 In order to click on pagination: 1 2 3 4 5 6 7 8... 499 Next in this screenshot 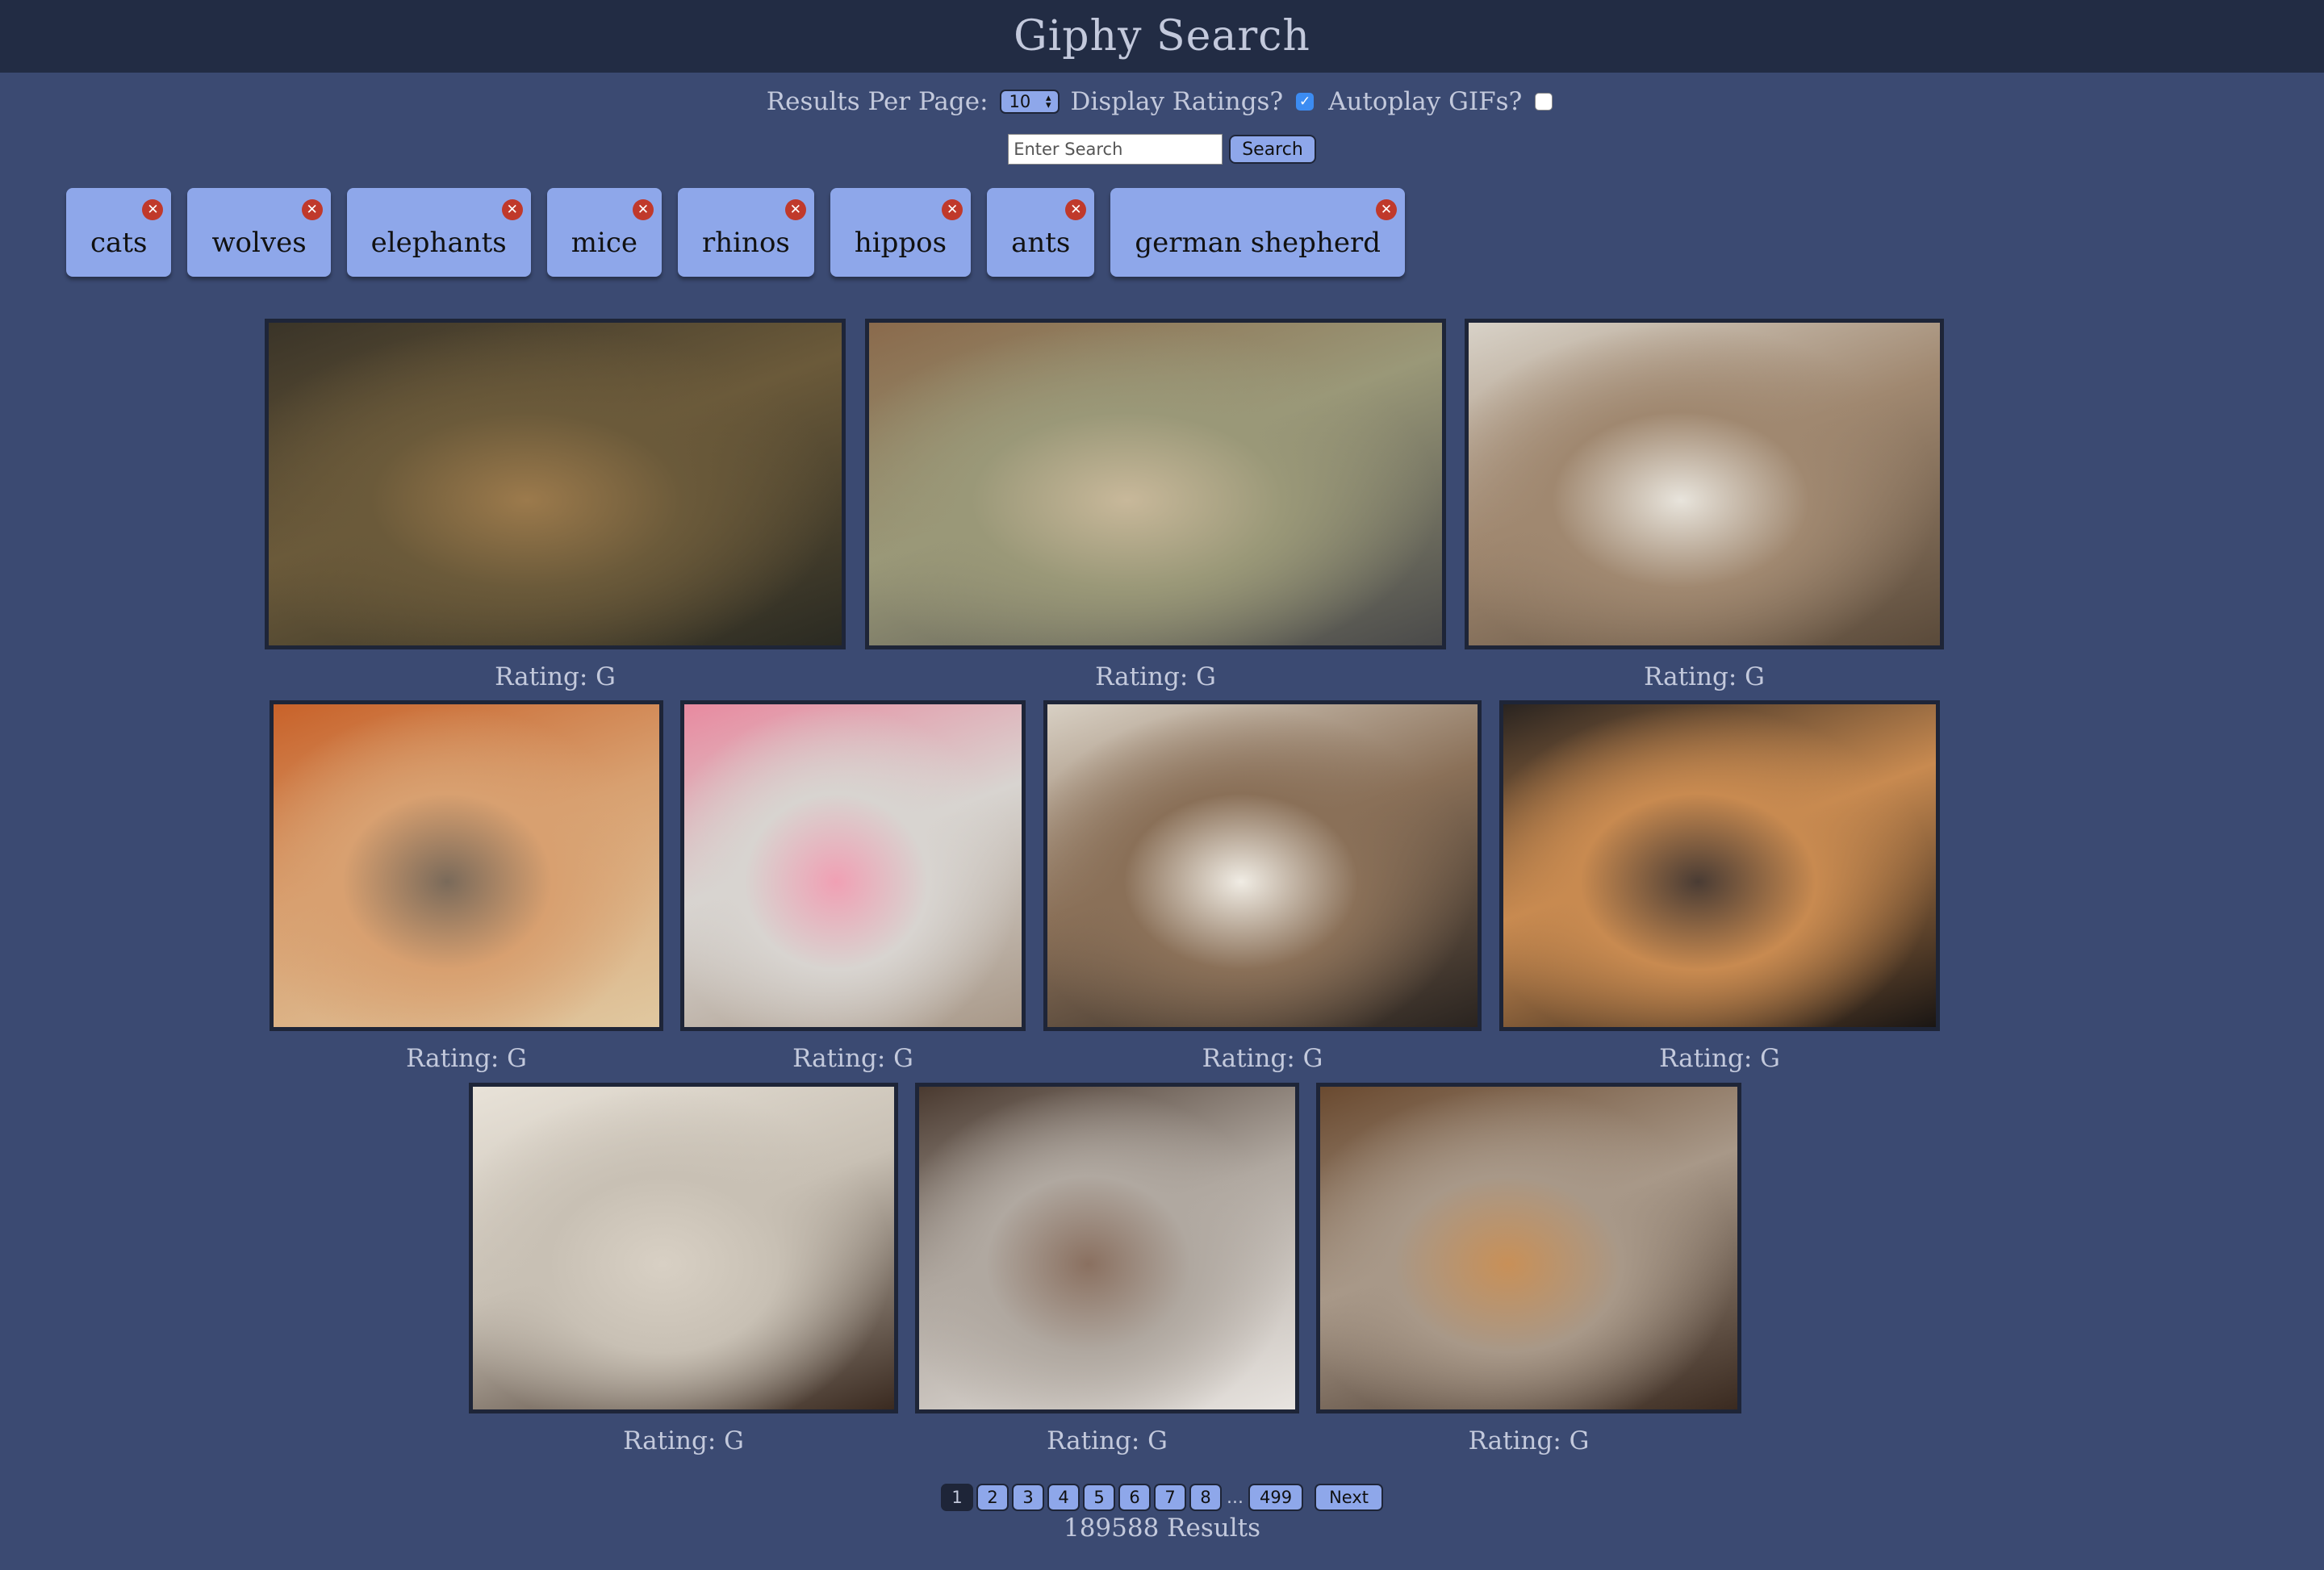, I will do `click(1162, 1497)`.